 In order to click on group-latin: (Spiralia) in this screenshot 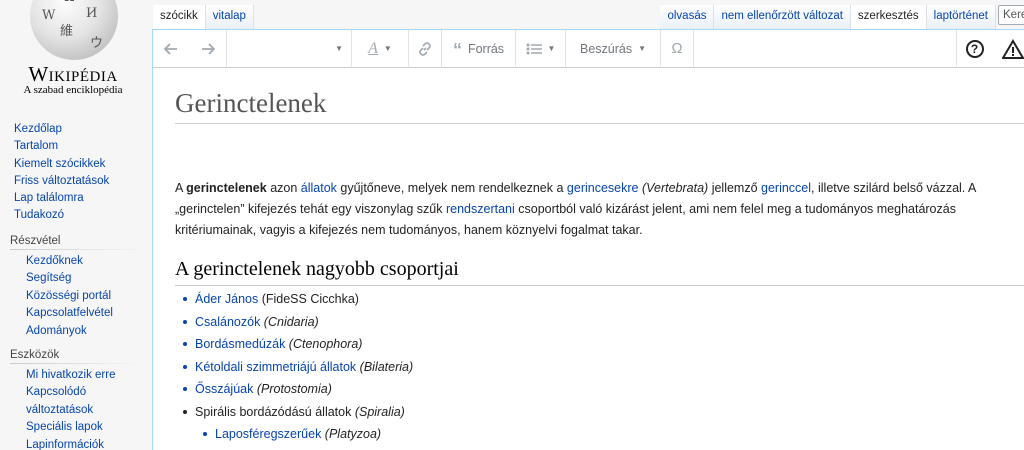, I will do `click(379, 411)`.